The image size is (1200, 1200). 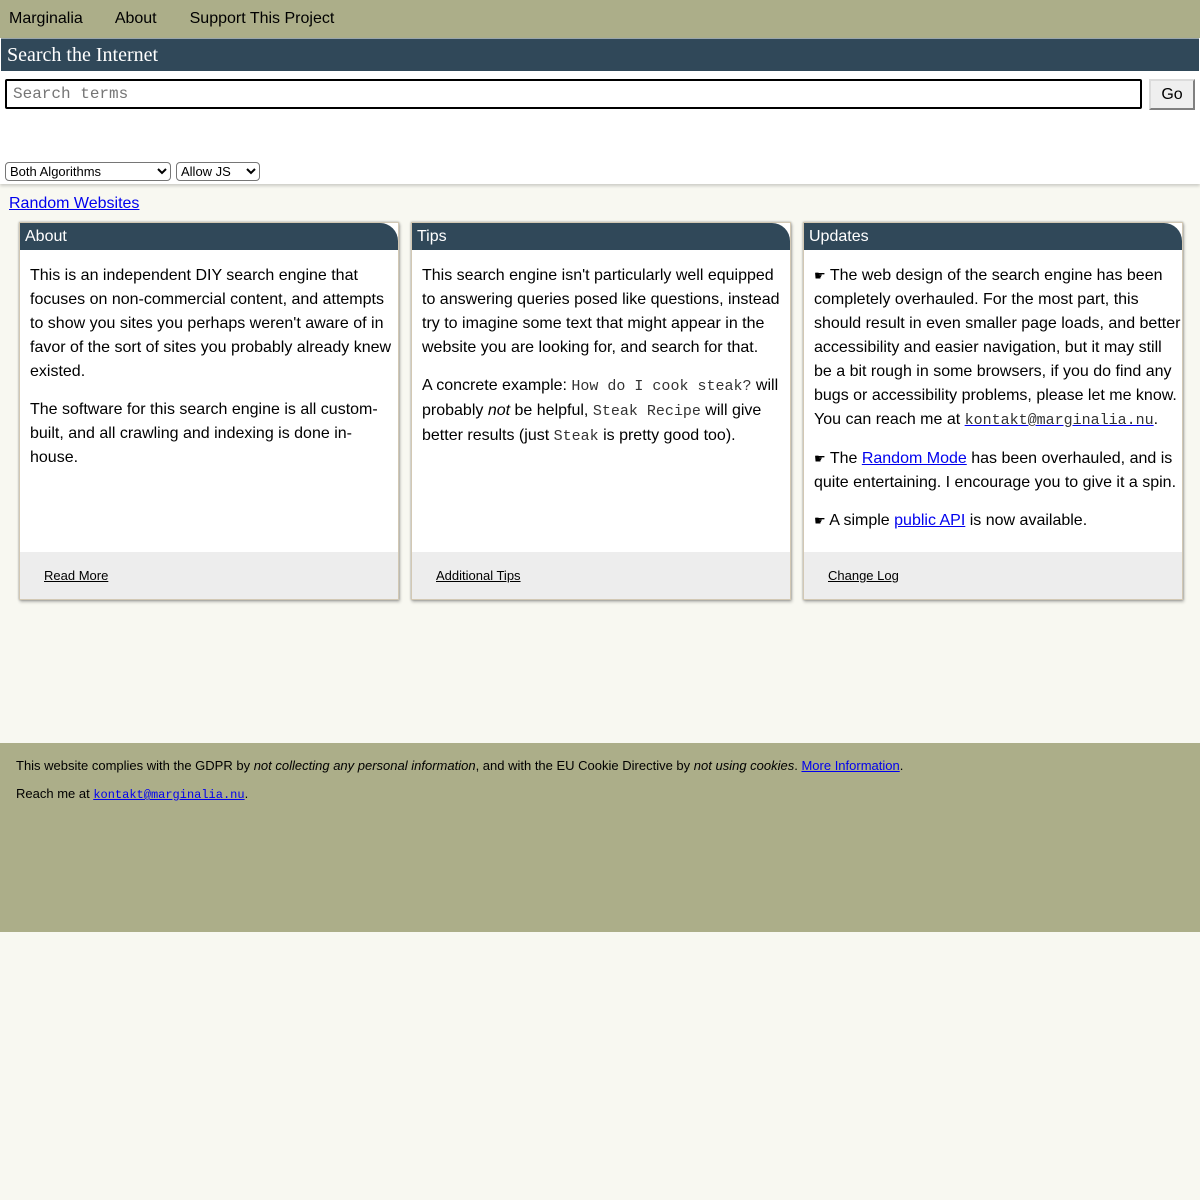 What do you see at coordinates (76, 575) in the screenshot?
I see `read-more-link: Read More` at bounding box center [76, 575].